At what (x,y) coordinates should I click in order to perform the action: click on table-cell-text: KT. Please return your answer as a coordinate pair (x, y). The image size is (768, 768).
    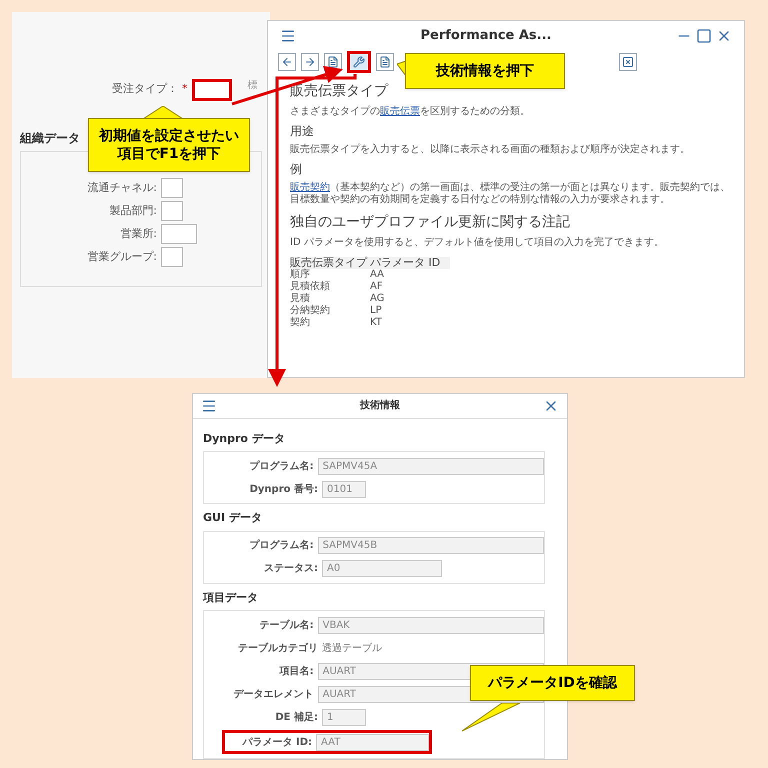
    Looking at the image, I should click on (376, 323).